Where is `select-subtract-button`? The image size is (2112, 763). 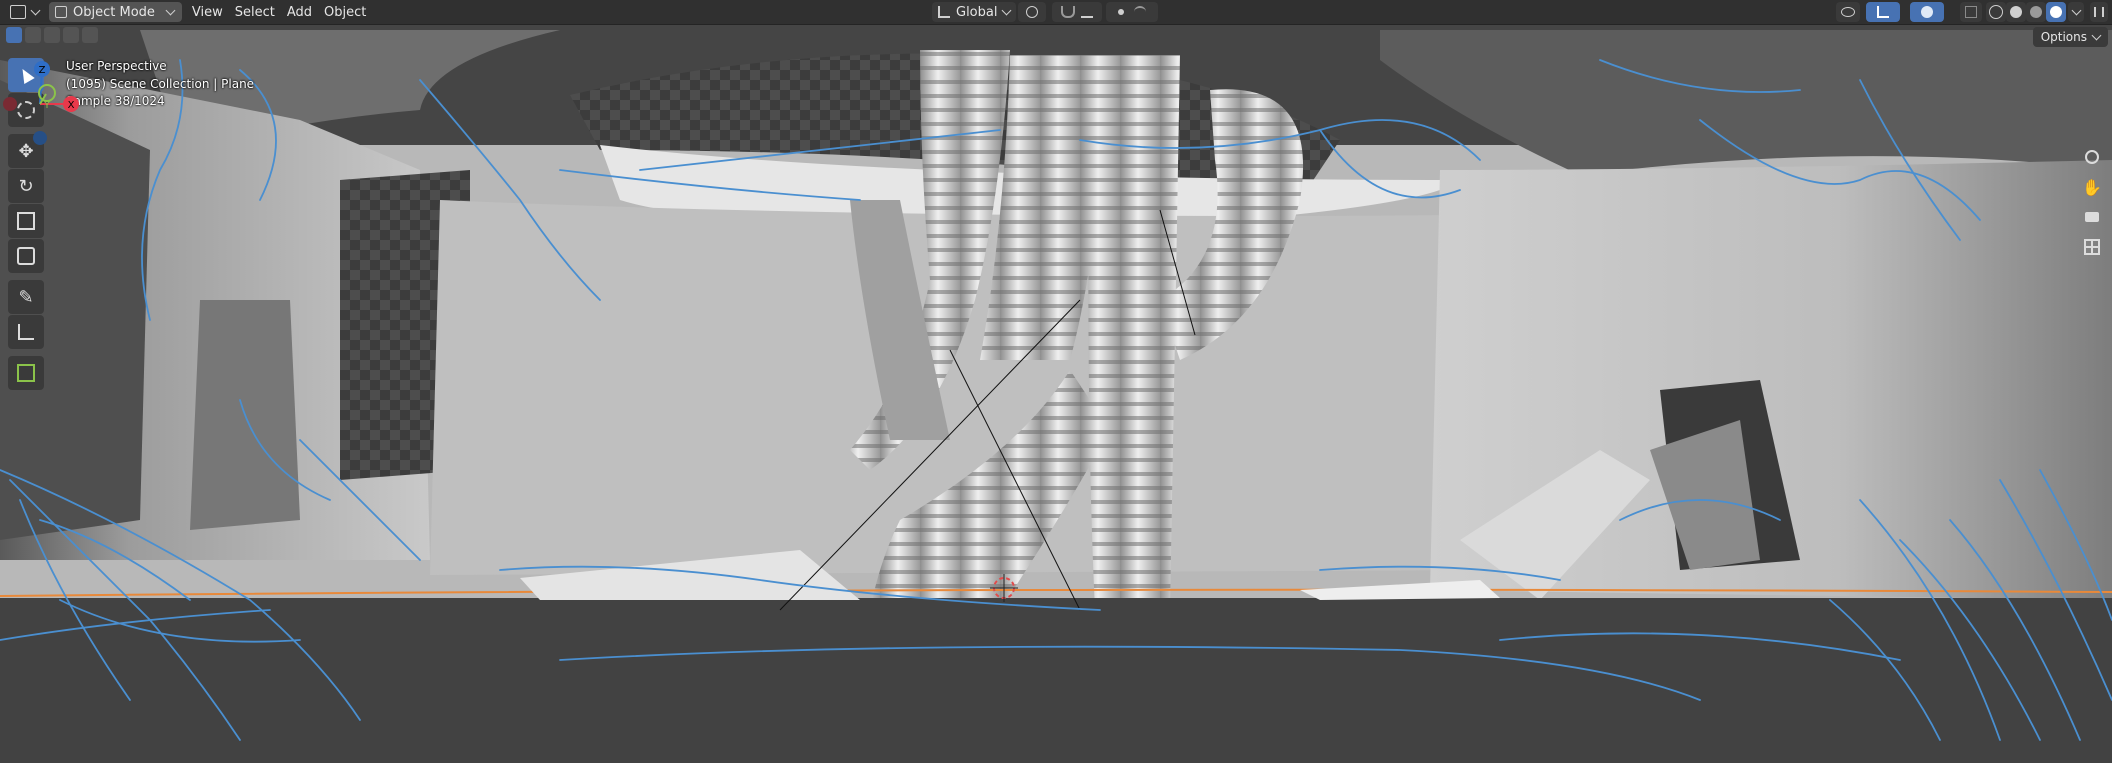 select-subtract-button is located at coordinates (52, 35).